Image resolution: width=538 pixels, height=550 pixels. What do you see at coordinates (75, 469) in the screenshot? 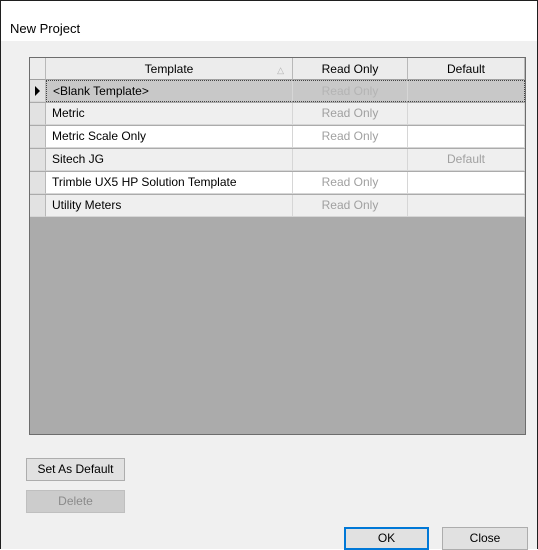
I see `set-as-default-button: Set As Default` at bounding box center [75, 469].